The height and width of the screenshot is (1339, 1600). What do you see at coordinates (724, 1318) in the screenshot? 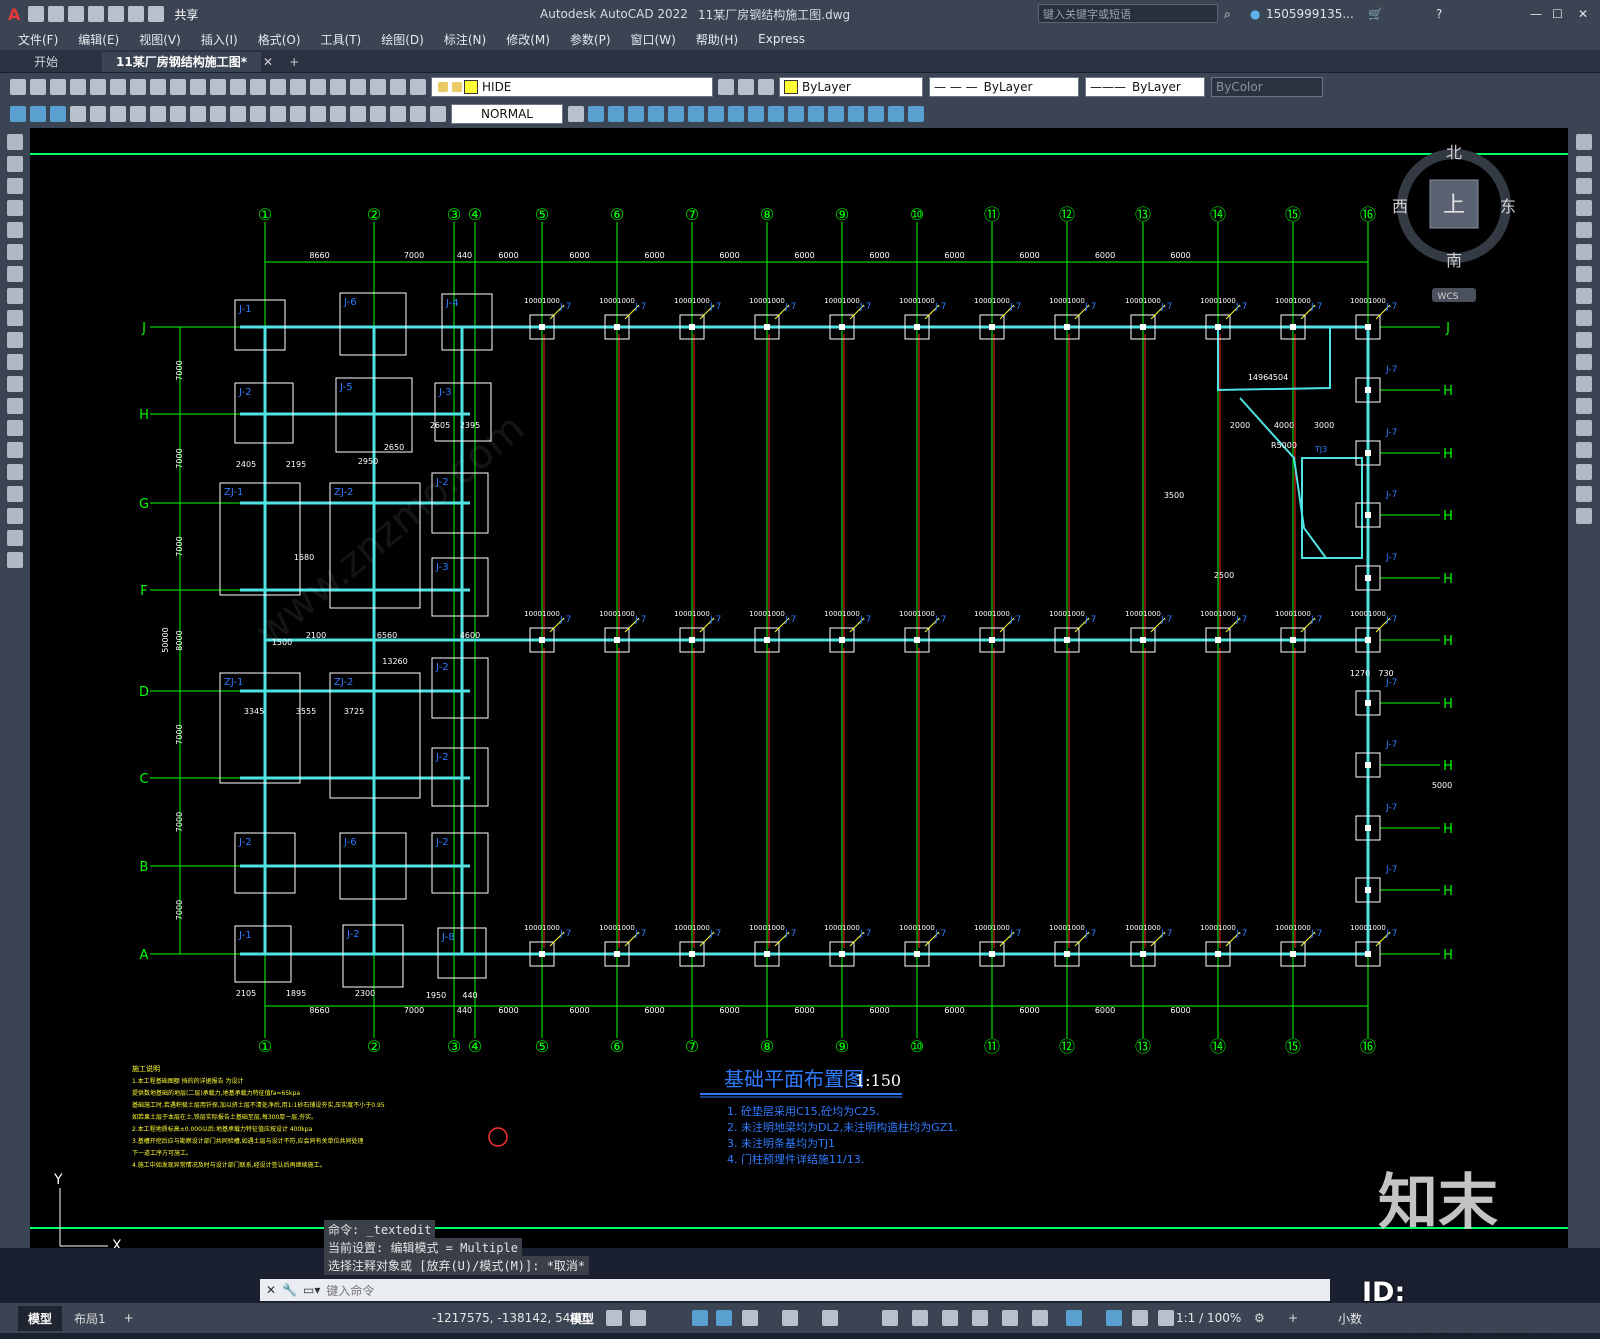
I see `polar-icon` at bounding box center [724, 1318].